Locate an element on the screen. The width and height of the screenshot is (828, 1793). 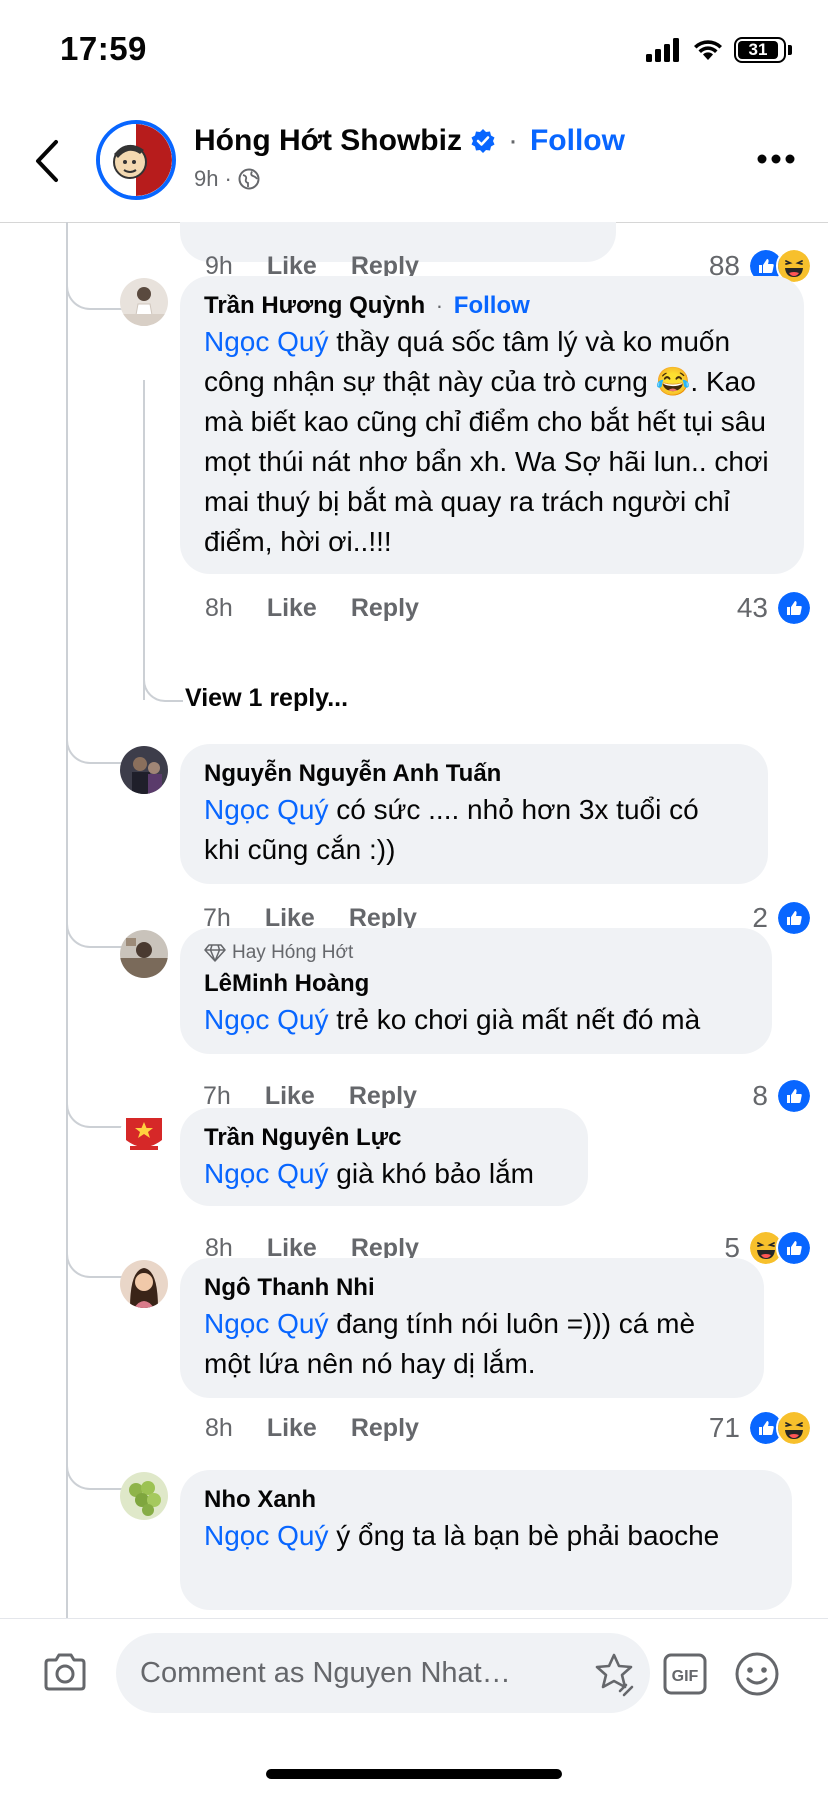
reaction-summary: 43 is located at coordinates (774, 608).